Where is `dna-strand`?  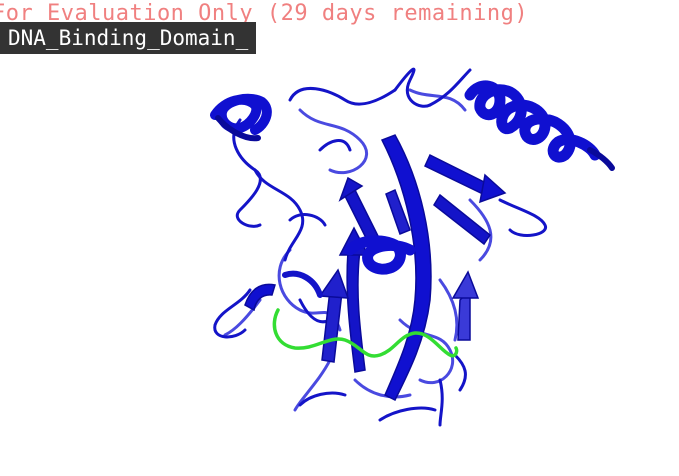 dna-strand is located at coordinates (365, 333).